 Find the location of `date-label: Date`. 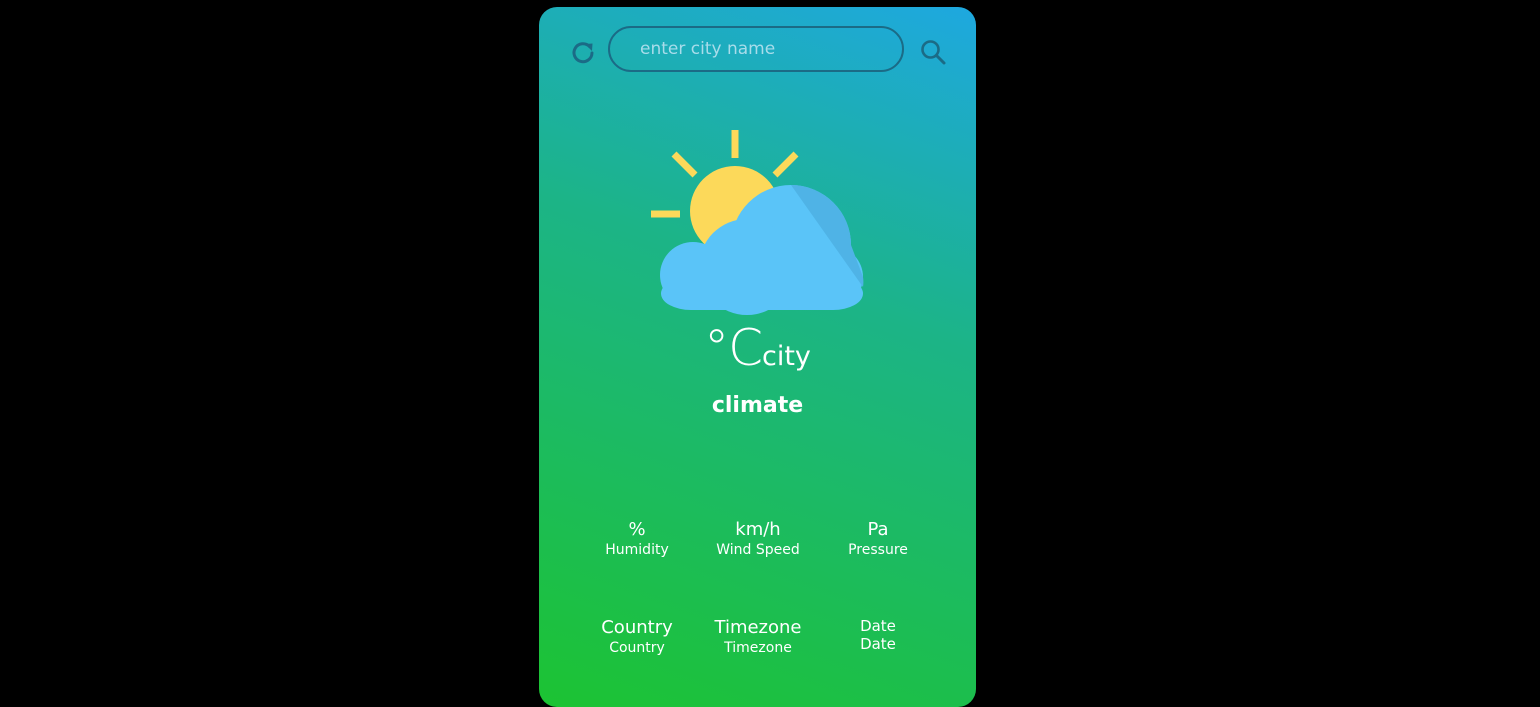

date-label: Date is located at coordinates (878, 644).